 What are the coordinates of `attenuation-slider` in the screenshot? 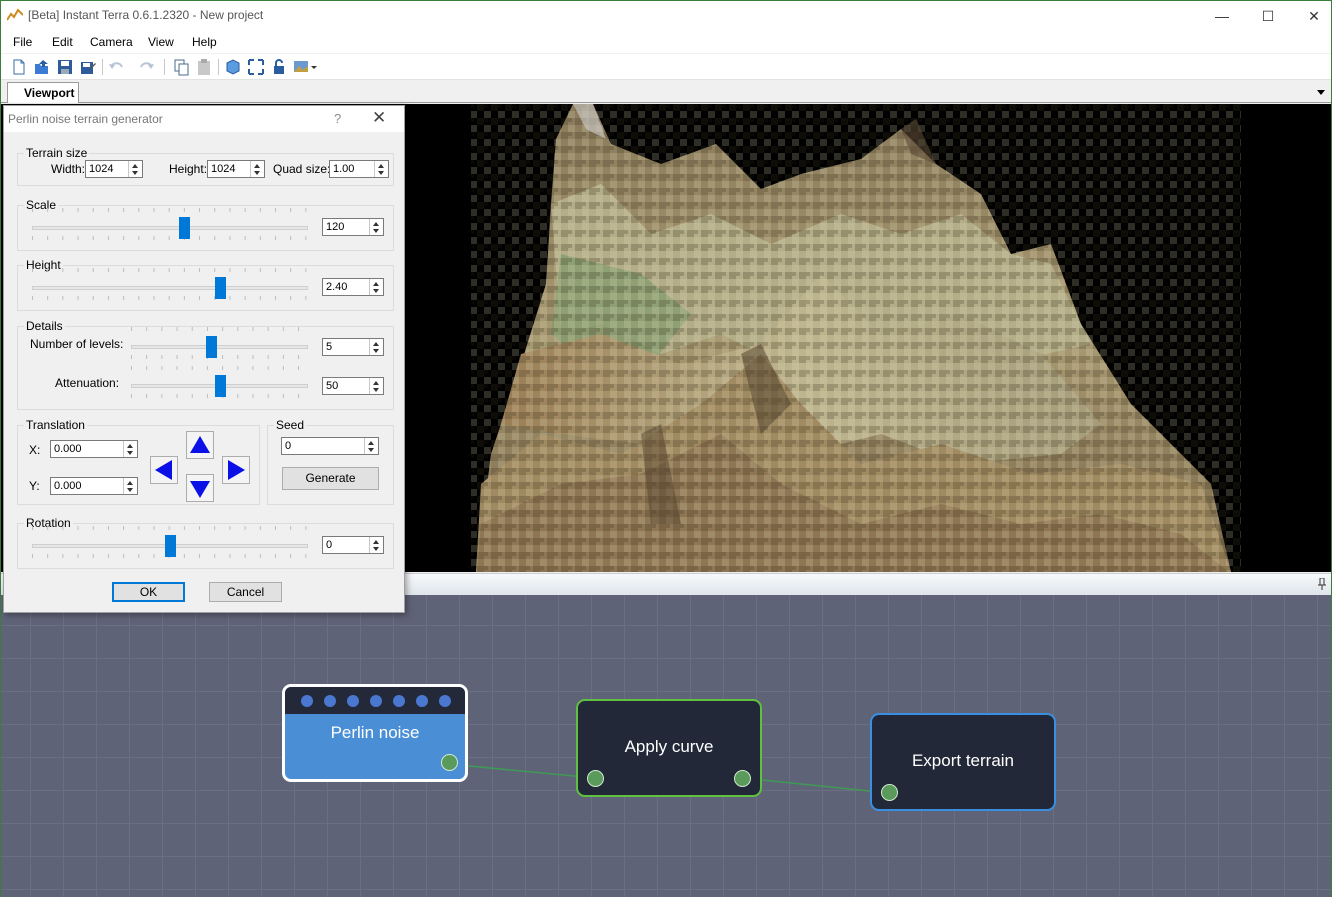 It's located at (219, 382).